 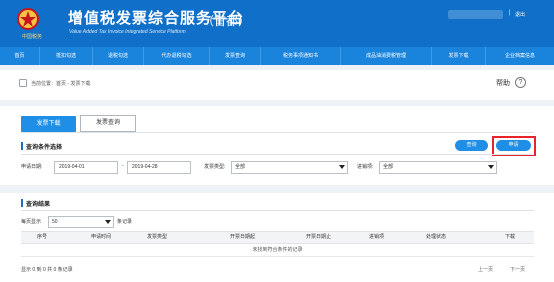 I want to click on date-from-input: 2019-04-01, so click(x=86, y=167).